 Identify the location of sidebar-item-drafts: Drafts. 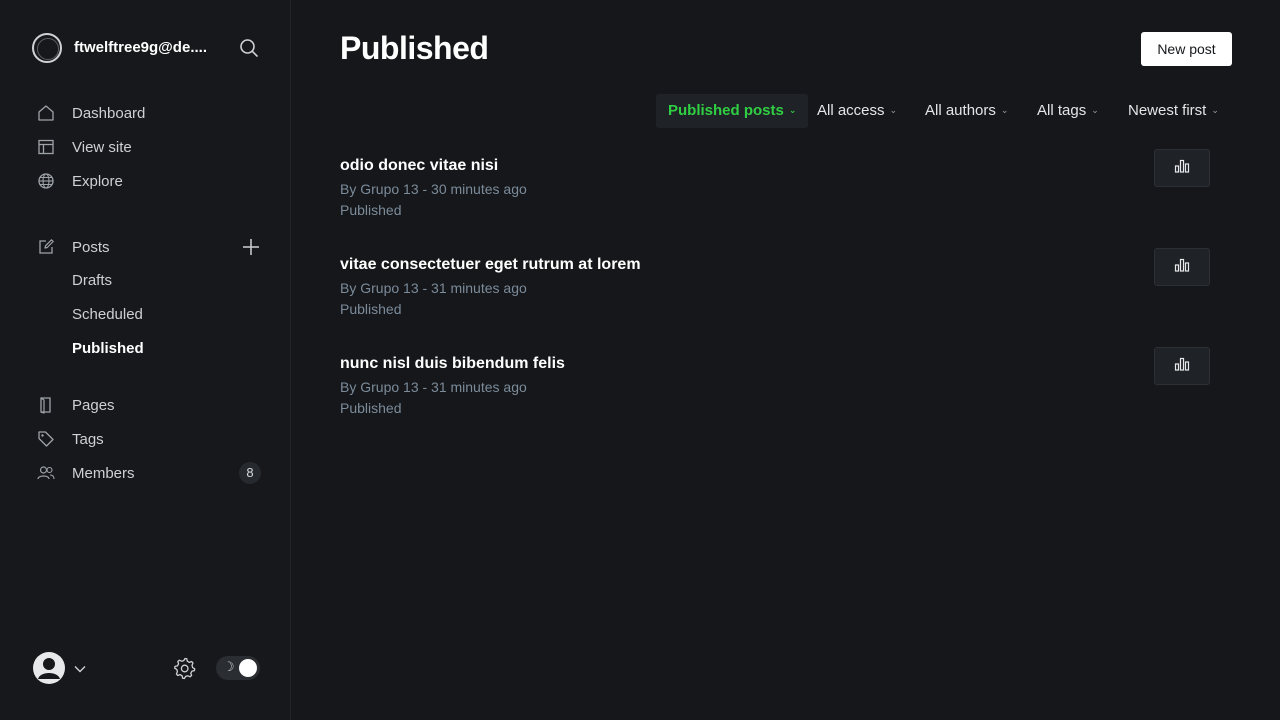
(92, 280).